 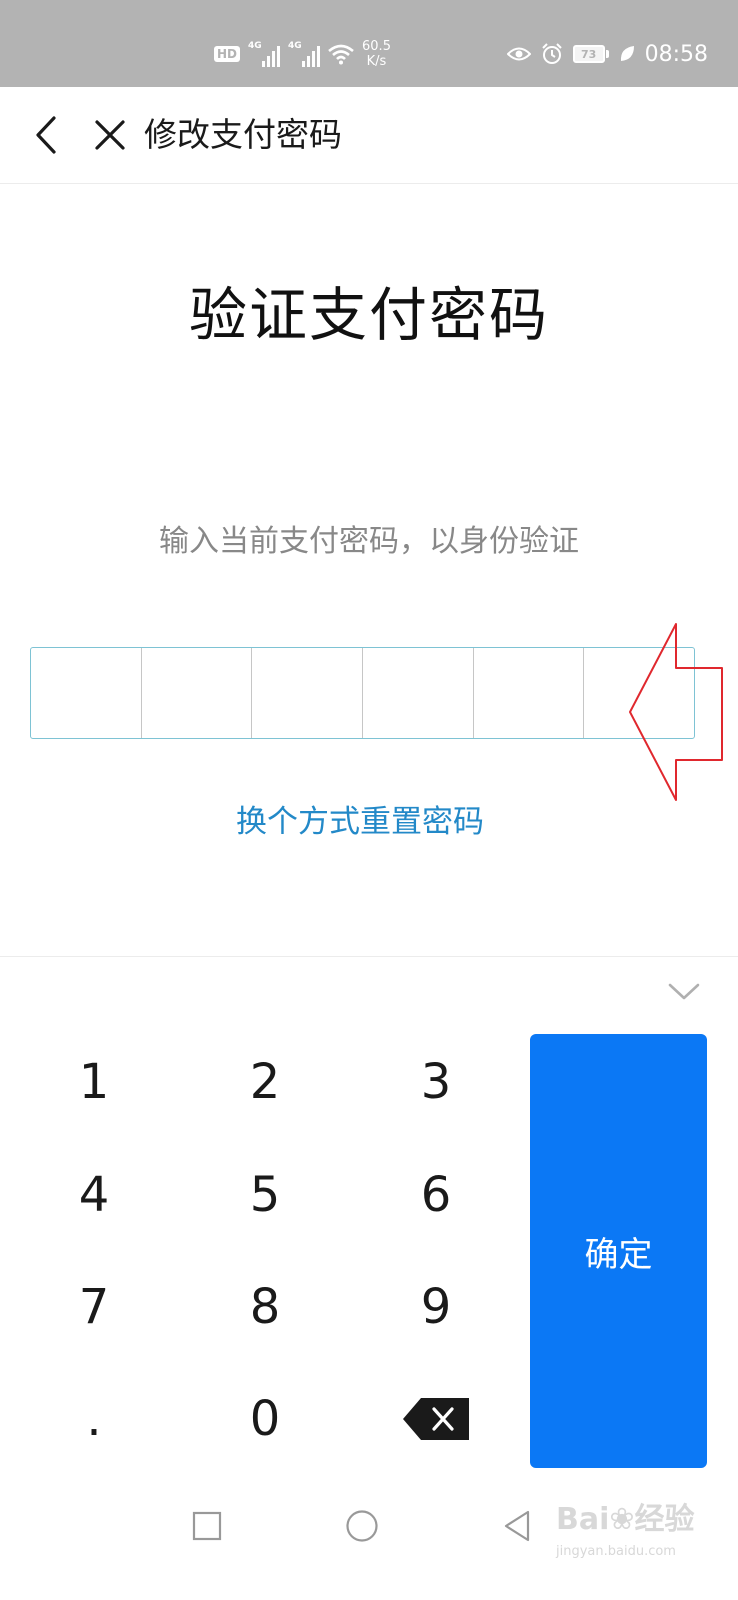 I want to click on watermark-main: Bai❀经验, so click(x=625, y=1520).